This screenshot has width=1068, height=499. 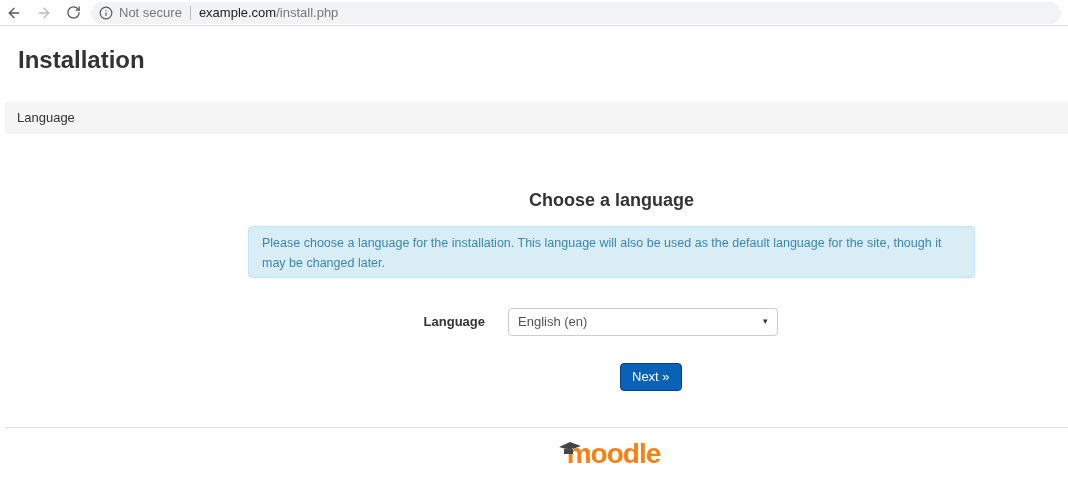 I want to click on page-title: Installation, so click(x=82, y=60).